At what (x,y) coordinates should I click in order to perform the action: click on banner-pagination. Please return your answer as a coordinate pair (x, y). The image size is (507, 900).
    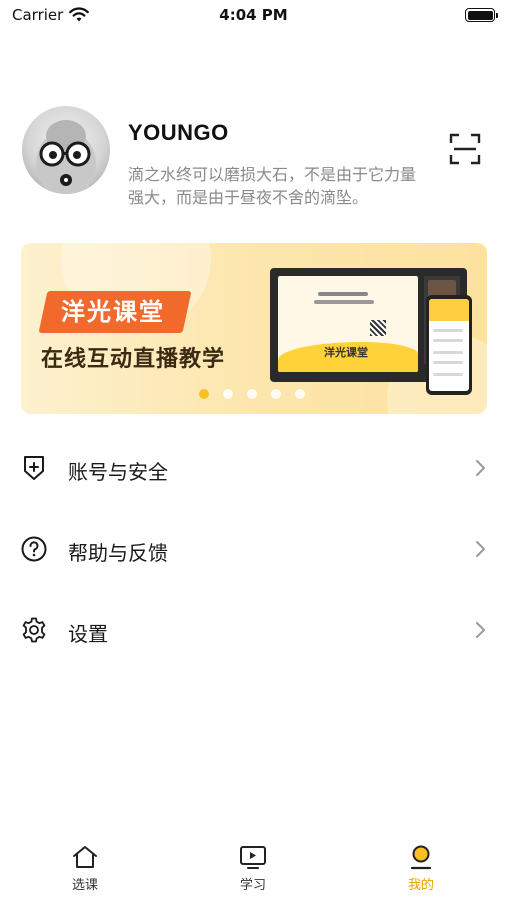
    Looking at the image, I should click on (252, 394).